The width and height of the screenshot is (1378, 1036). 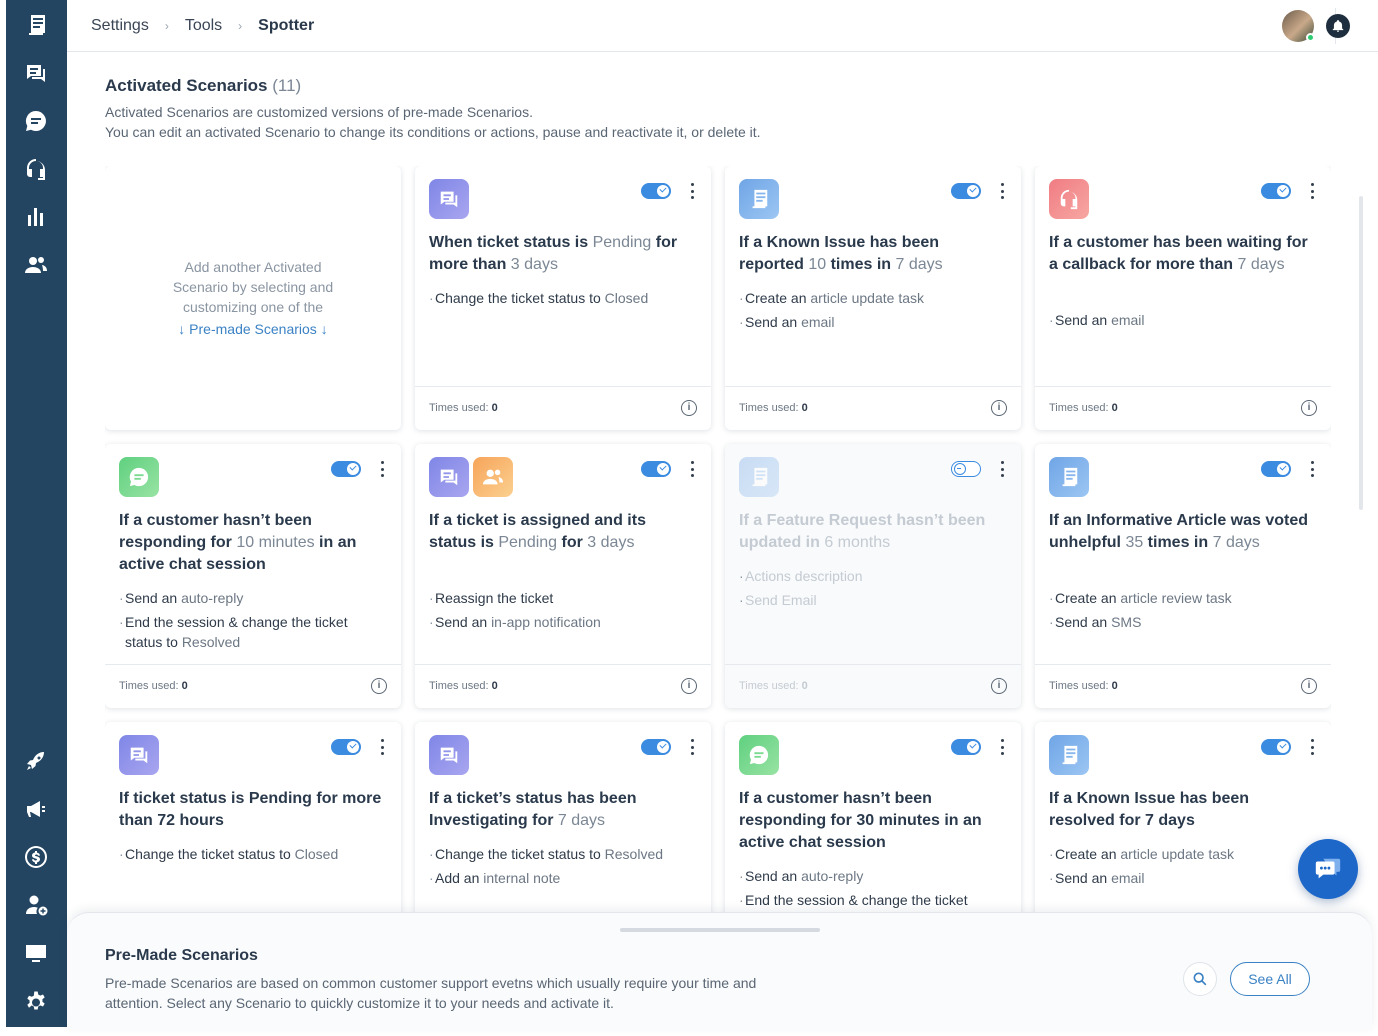 I want to click on online-status-icon, so click(x=1310, y=37).